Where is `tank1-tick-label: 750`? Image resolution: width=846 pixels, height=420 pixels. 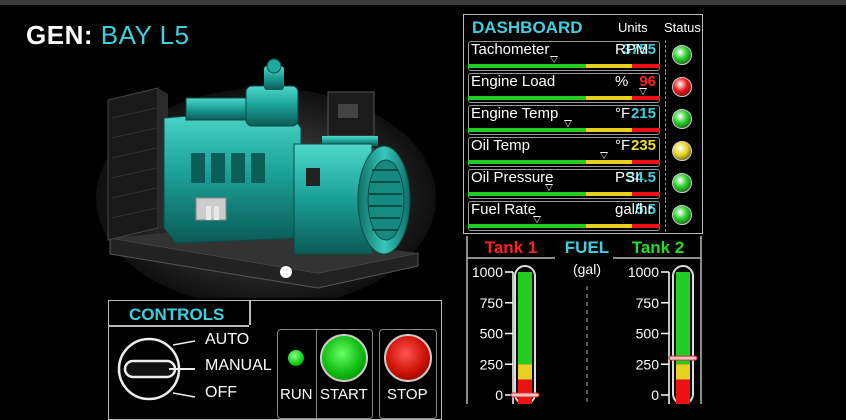 tank1-tick-label: 750 is located at coordinates (492, 303).